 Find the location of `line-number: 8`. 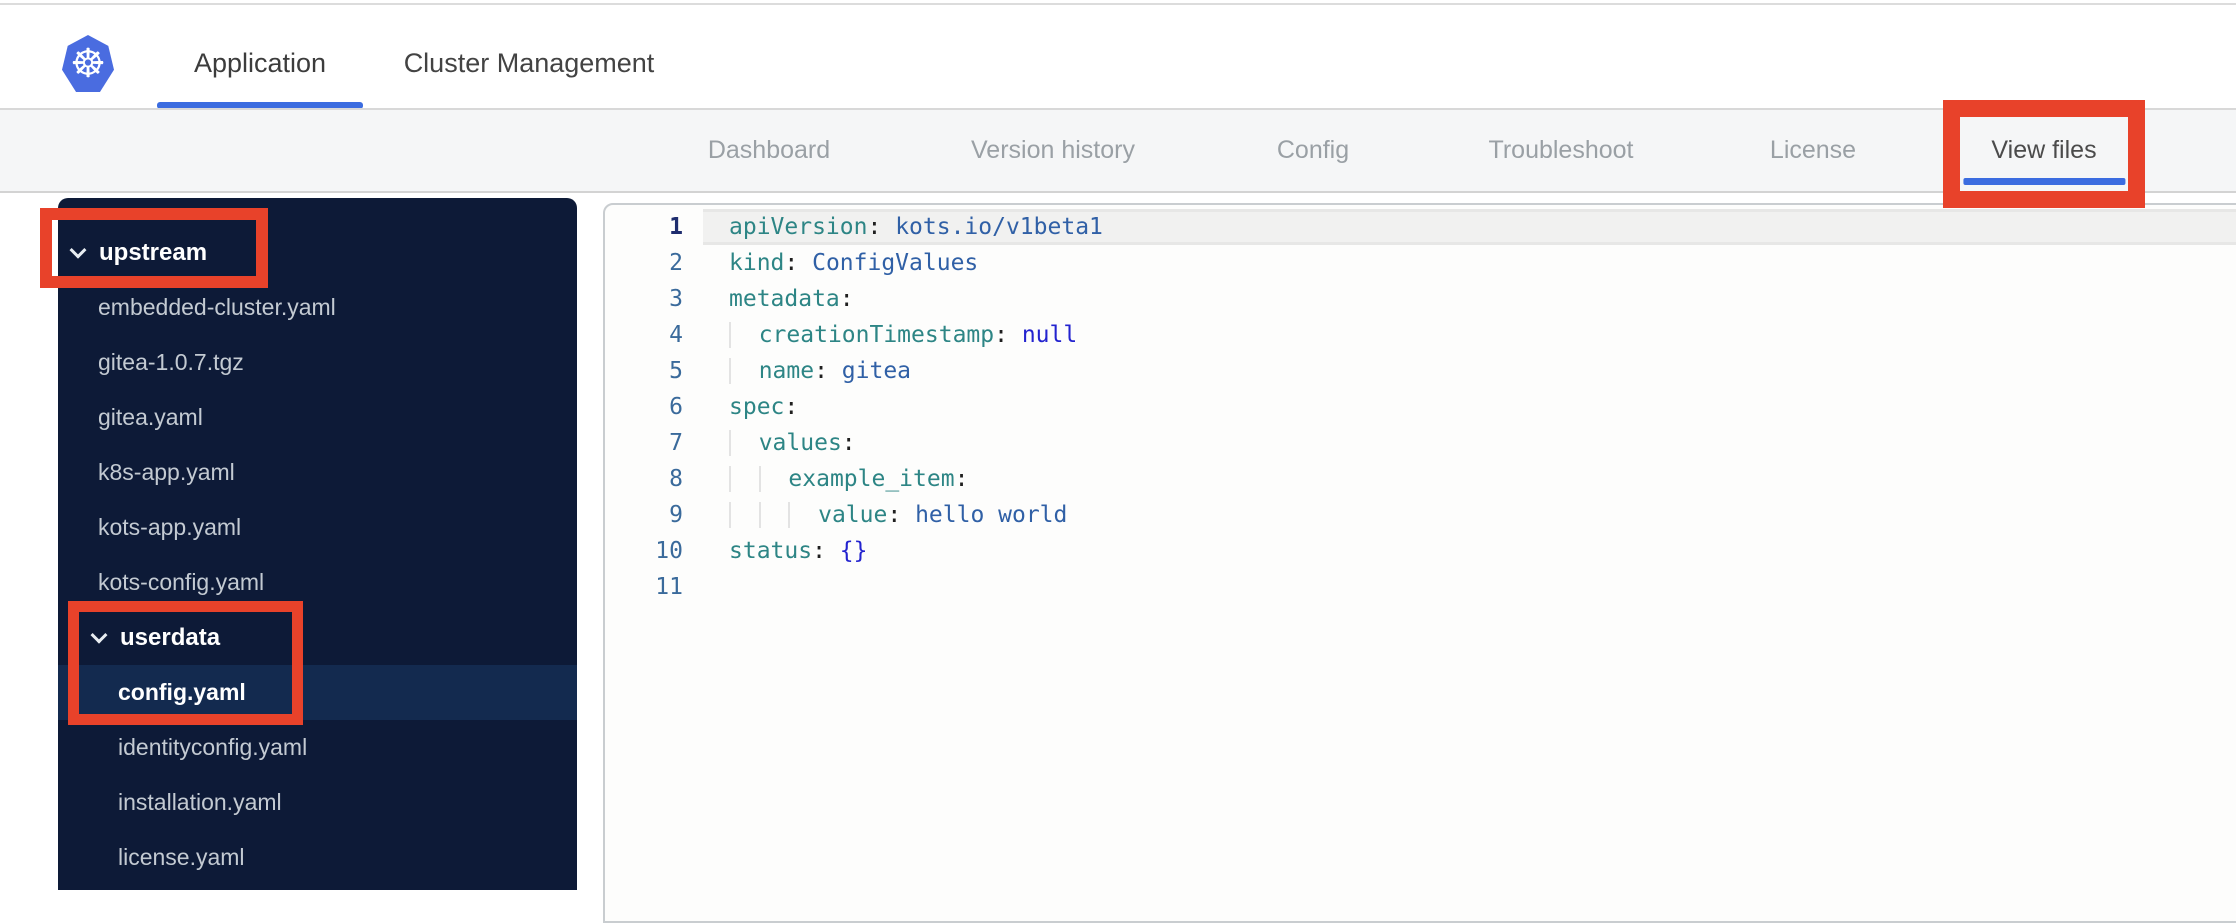

line-number: 8 is located at coordinates (676, 479).